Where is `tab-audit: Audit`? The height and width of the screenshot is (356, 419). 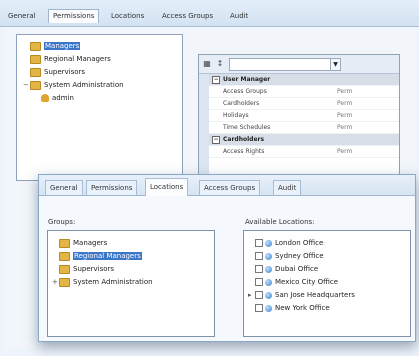
tab-audit: Audit is located at coordinates (287, 187).